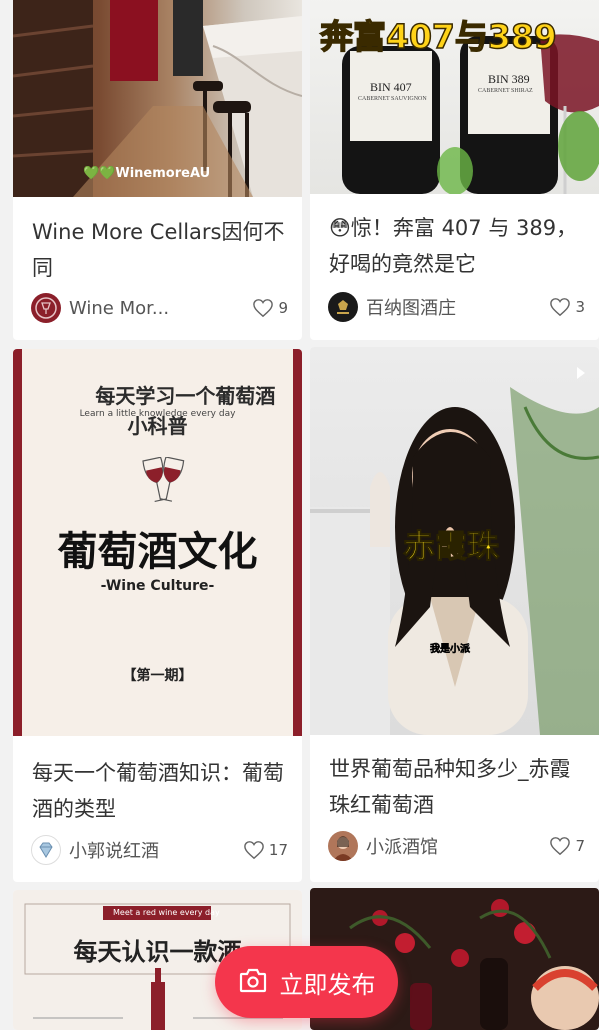 This screenshot has width=599, height=1030. What do you see at coordinates (391, 87) in the screenshot?
I see `bottle-label: BIN 407` at bounding box center [391, 87].